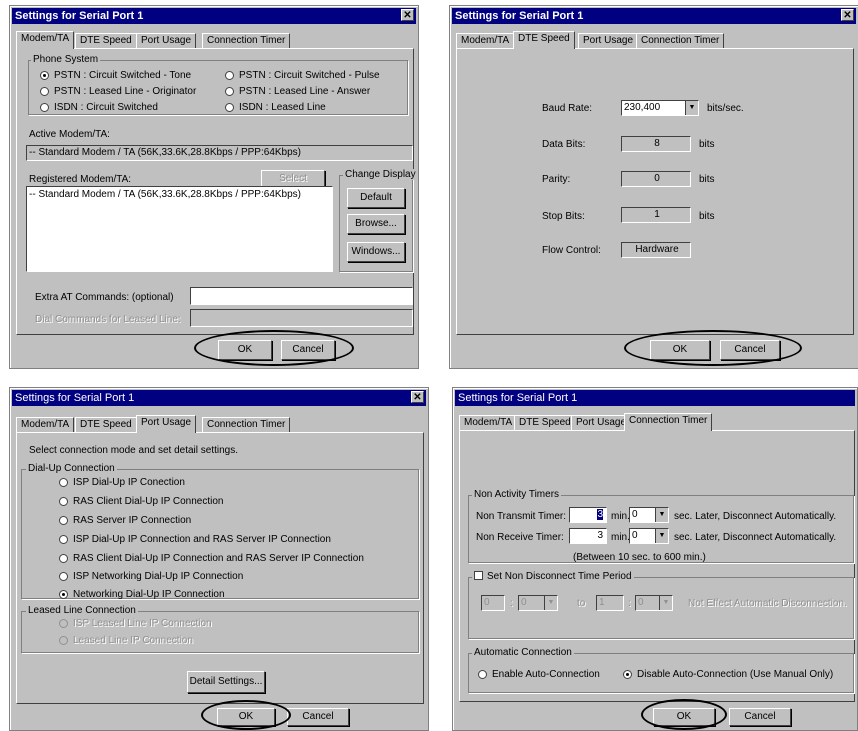  Describe the element at coordinates (293, 178) in the screenshot. I see `select-button: Select` at that location.